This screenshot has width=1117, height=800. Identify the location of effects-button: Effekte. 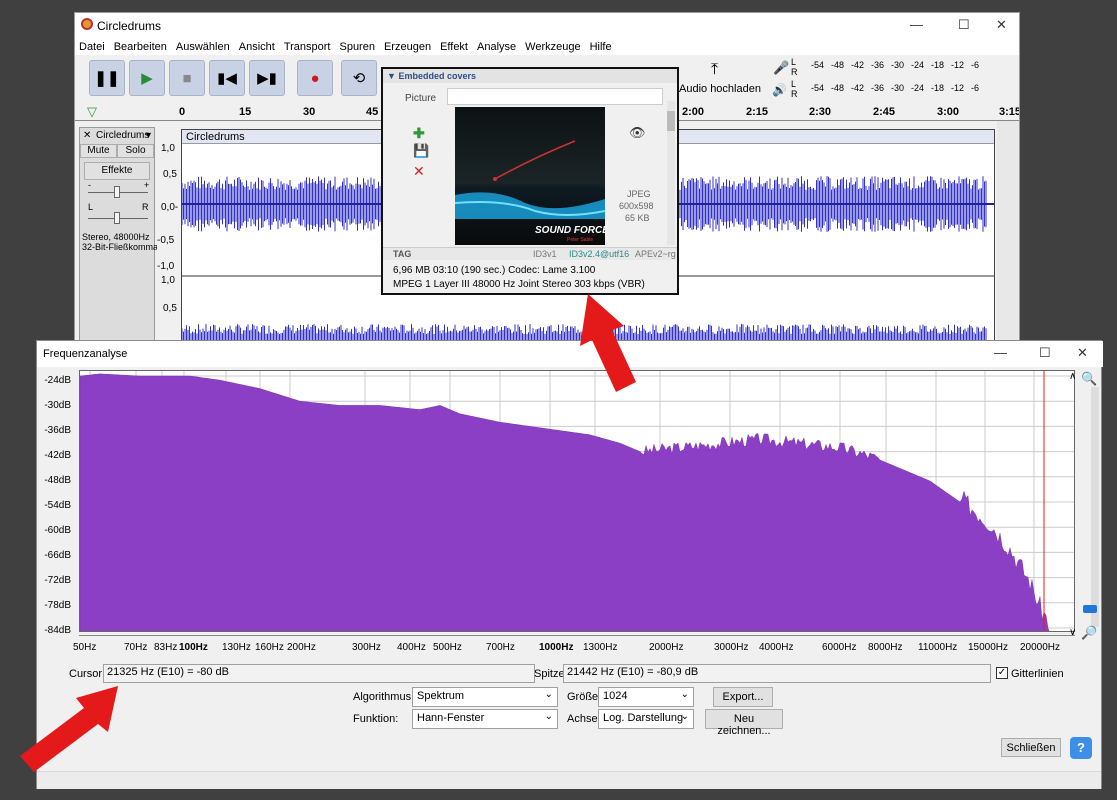
(117, 171).